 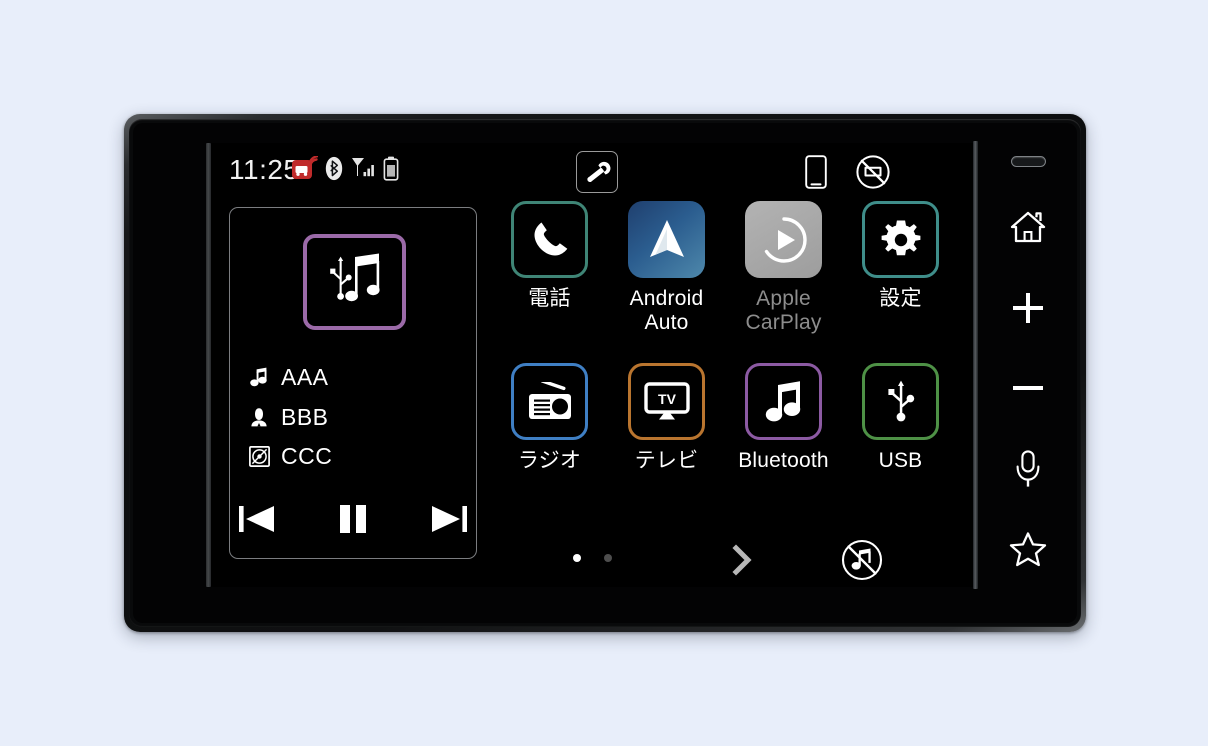 I want to click on no-device-icon, so click(x=873, y=172).